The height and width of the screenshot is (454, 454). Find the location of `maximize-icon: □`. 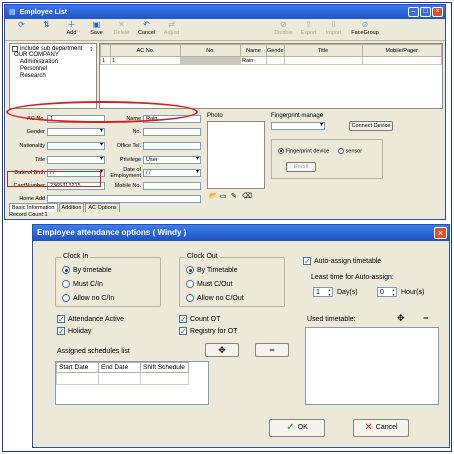

maximize-icon: □ is located at coordinates (425, 12).